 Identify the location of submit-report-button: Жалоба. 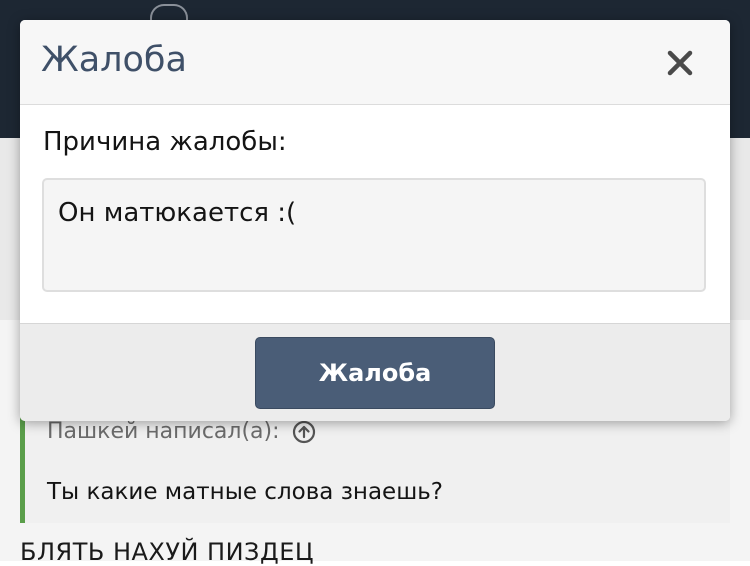
(375, 373).